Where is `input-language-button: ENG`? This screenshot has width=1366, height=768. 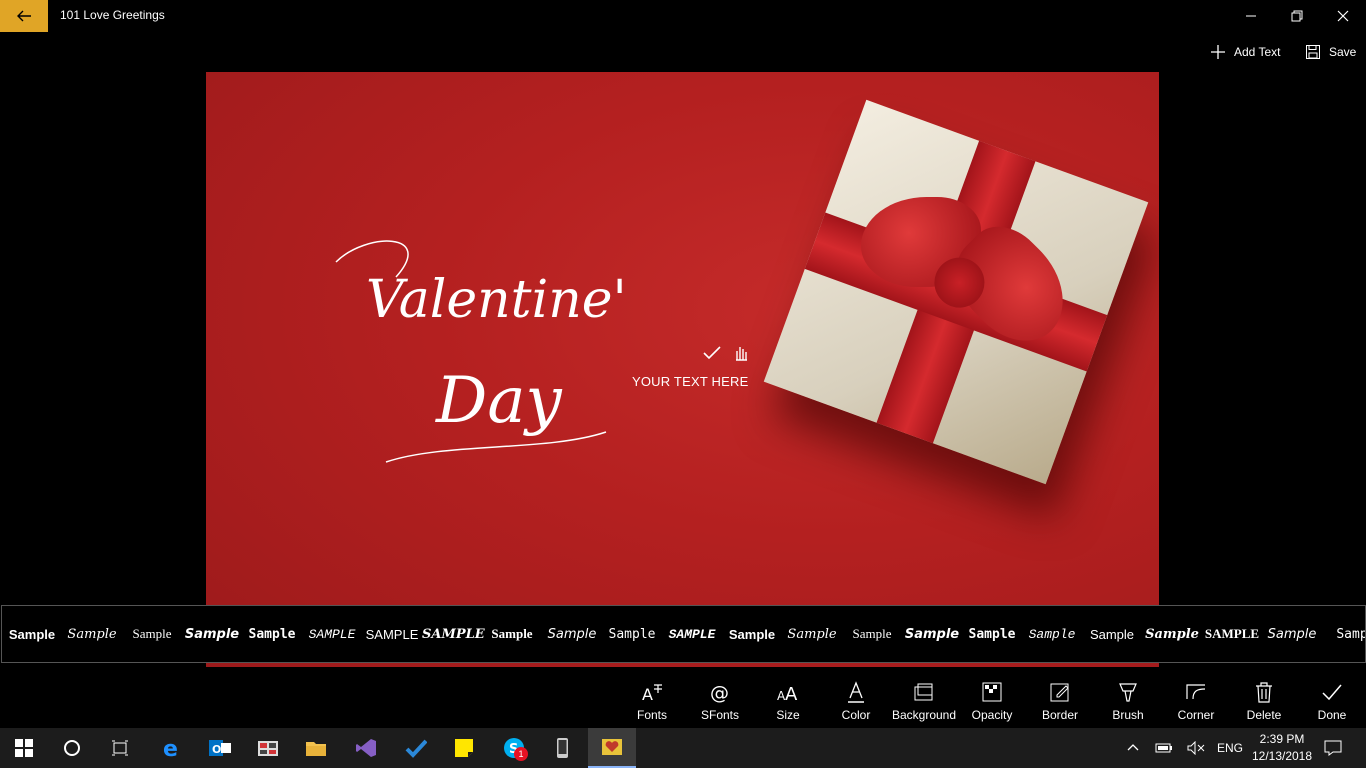
input-language-button: ENG is located at coordinates (1230, 748).